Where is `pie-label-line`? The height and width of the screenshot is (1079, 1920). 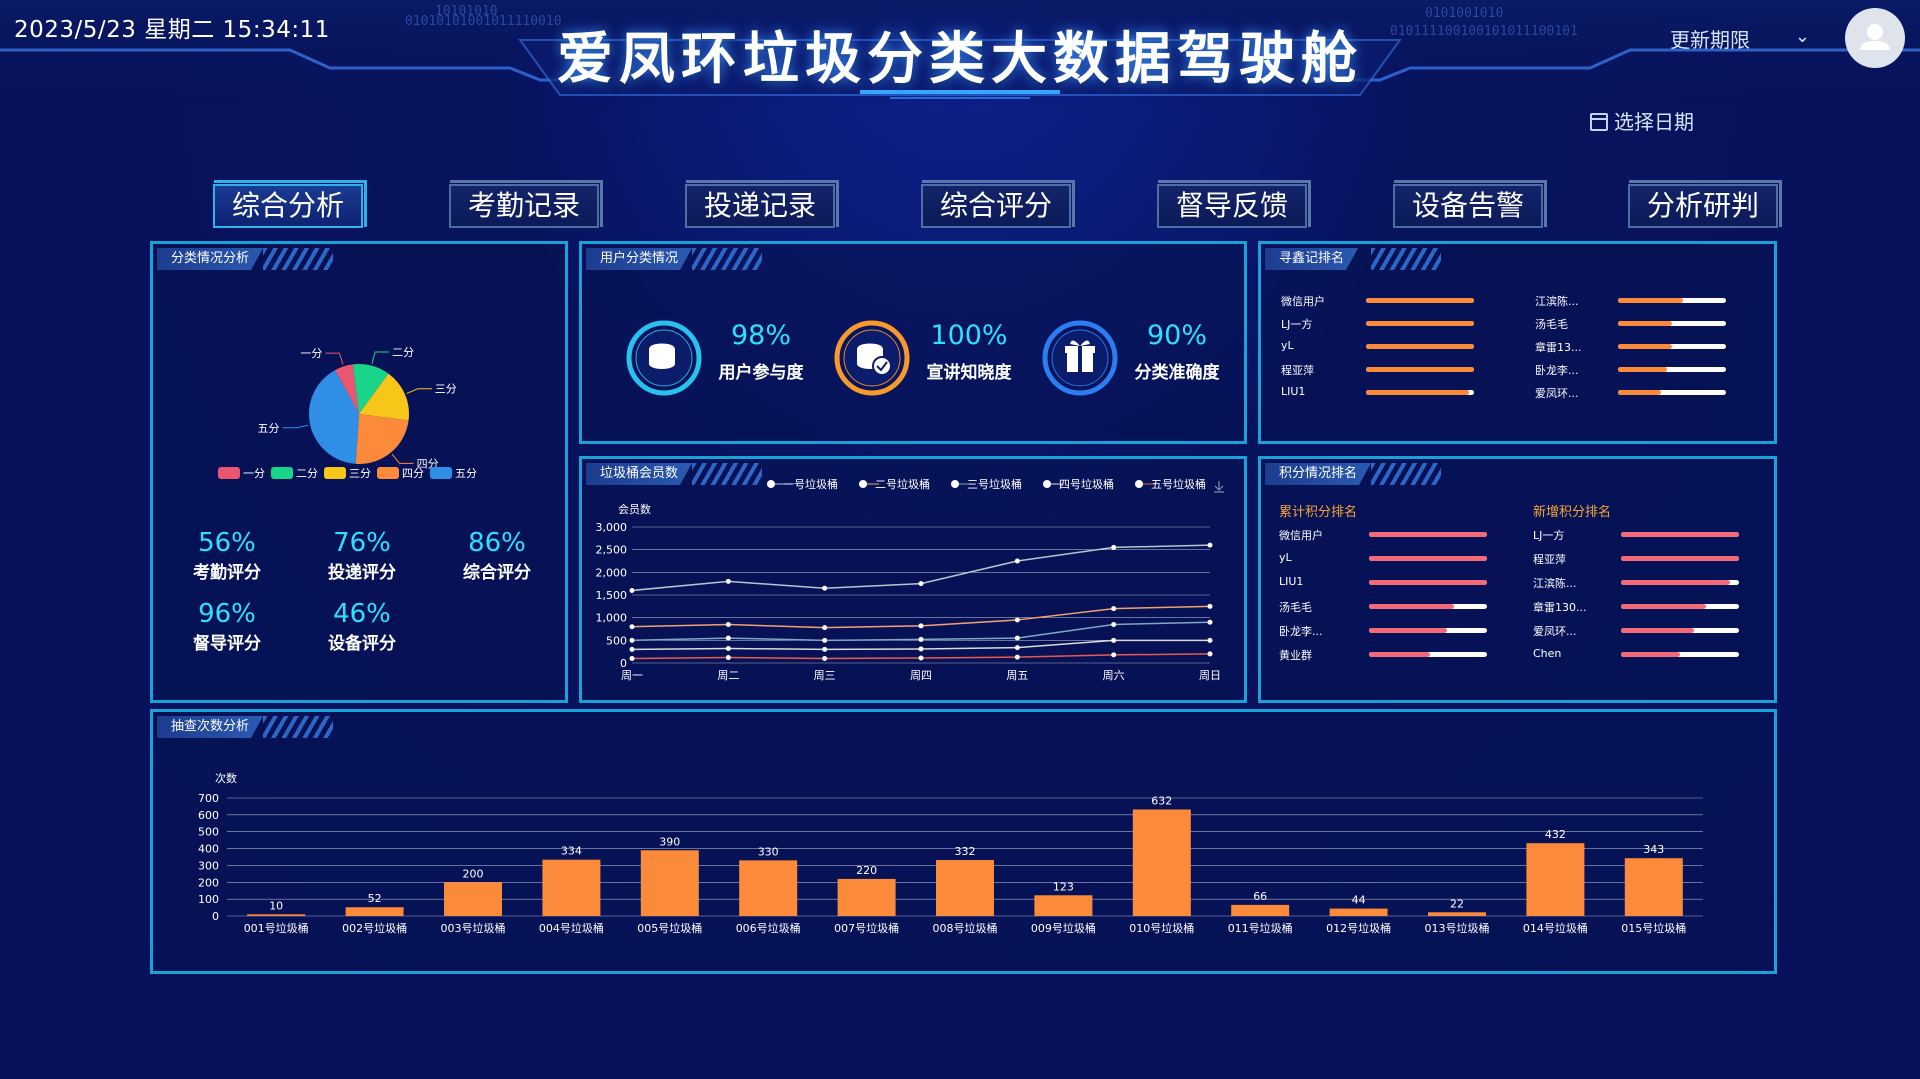
pie-label-line is located at coordinates (295, 426).